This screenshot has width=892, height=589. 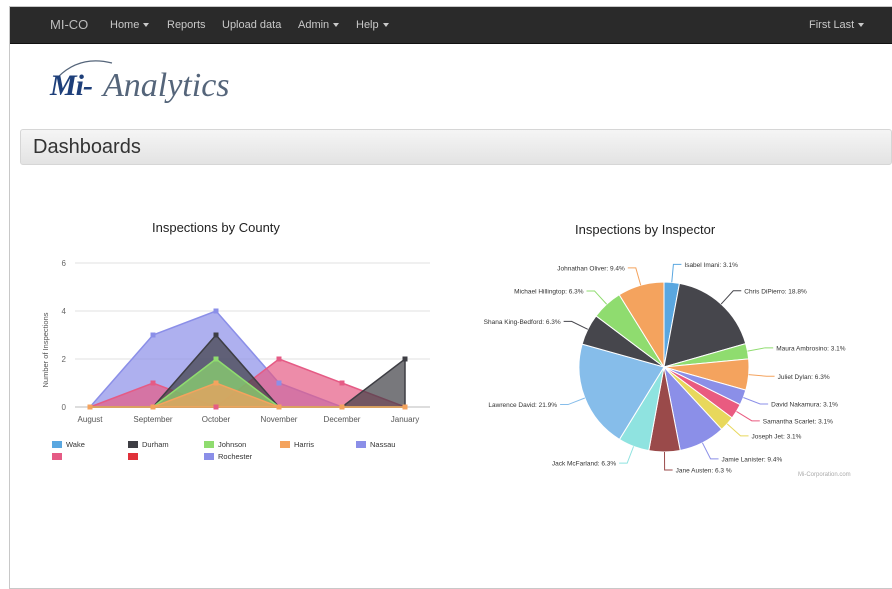 What do you see at coordinates (798, 421) in the screenshot?
I see `pie-slice-label: Samantha Scarlet: 3.1%` at bounding box center [798, 421].